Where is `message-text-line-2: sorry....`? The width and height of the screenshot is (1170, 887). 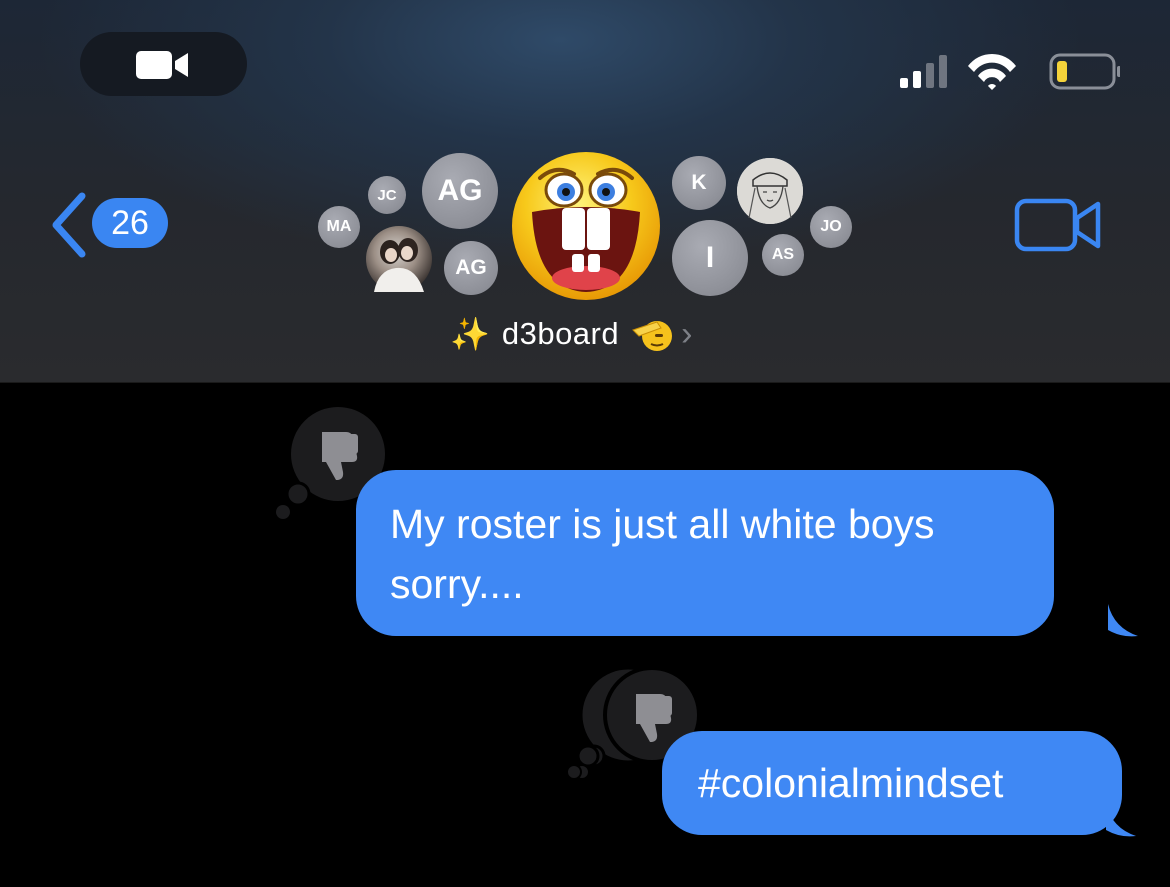
message-text-line-2: sorry.... is located at coordinates (457, 584).